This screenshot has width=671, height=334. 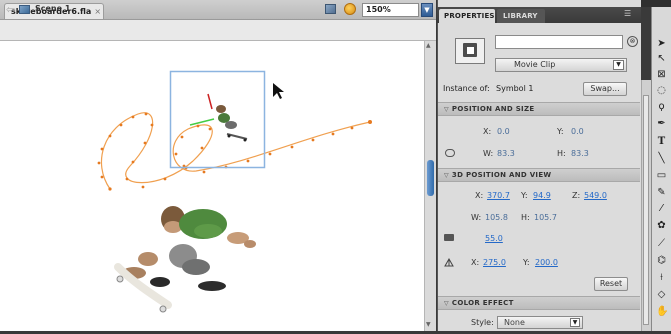 What do you see at coordinates (475, 262) in the screenshot?
I see `vanish-x-label: X:` at bounding box center [475, 262].